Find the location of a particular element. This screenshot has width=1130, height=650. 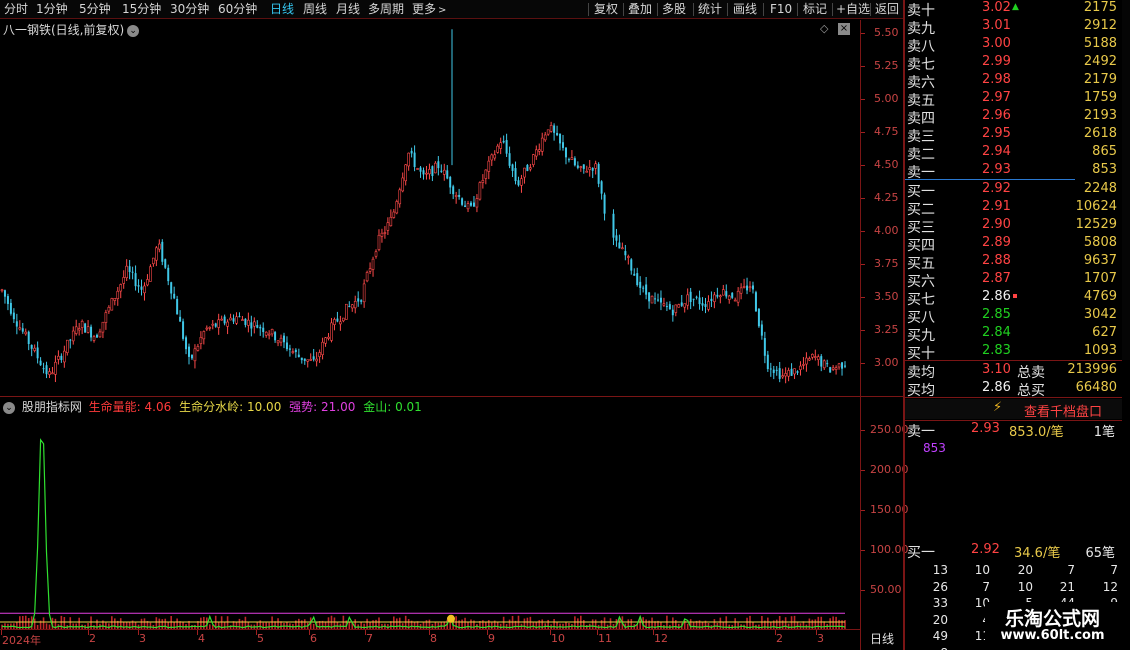

bid-volume: 4769 is located at coordinates (1100, 296).